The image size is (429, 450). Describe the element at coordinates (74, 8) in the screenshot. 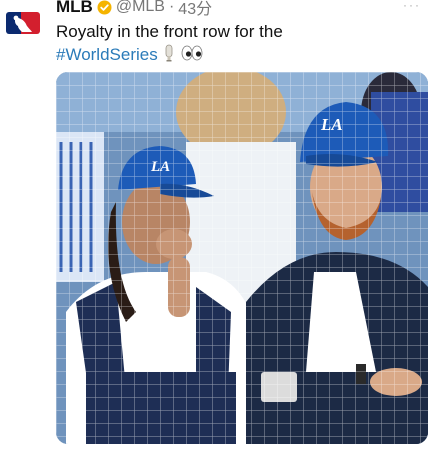

I see `display-name: MLB` at that location.